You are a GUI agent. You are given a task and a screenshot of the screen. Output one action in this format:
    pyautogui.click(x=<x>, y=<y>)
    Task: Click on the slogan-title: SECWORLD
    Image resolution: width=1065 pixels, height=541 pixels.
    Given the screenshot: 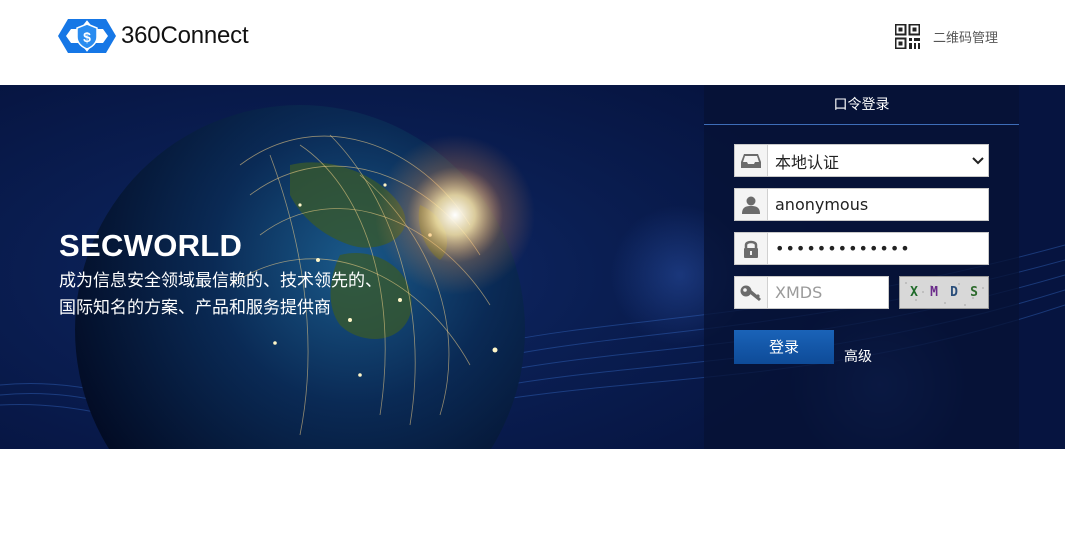 What is the action you would take?
    pyautogui.click(x=151, y=245)
    